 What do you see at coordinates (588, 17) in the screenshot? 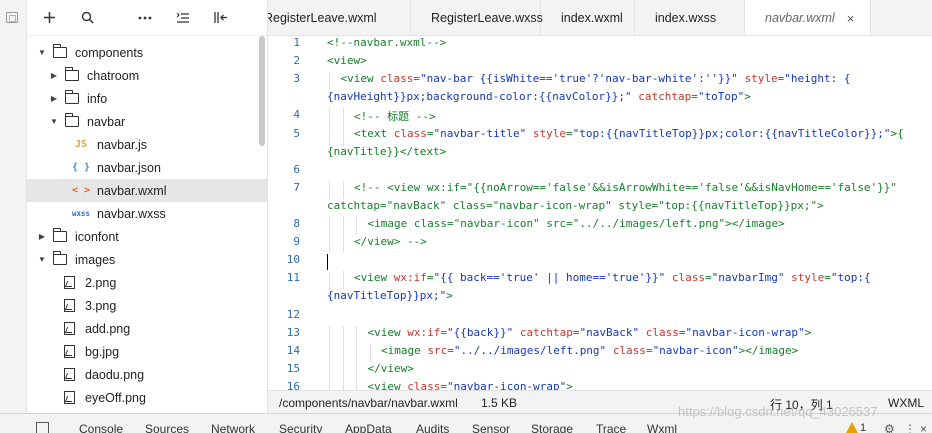
I see `editor-tab: index.wxml` at bounding box center [588, 17].